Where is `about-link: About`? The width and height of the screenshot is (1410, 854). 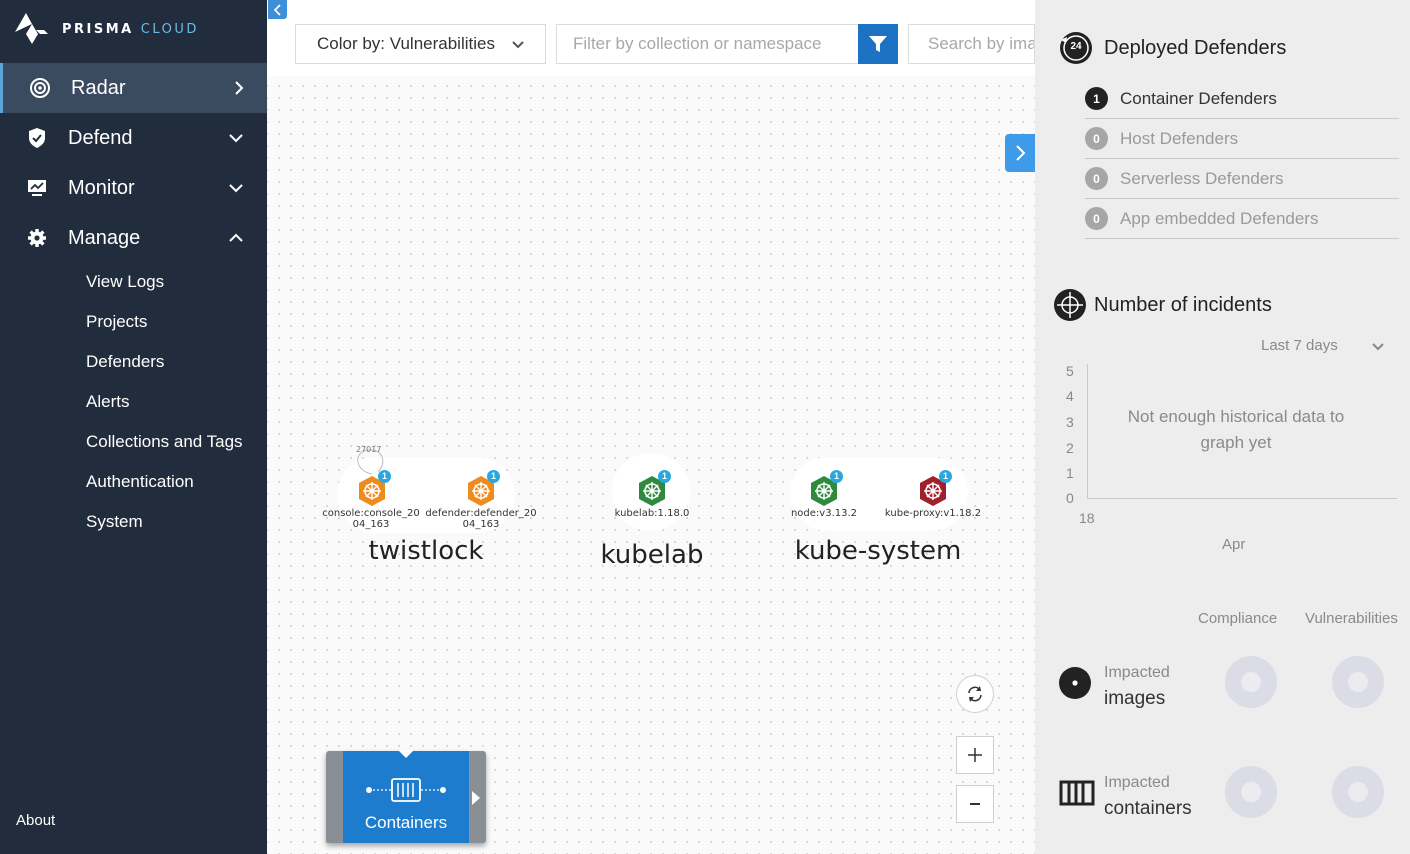
about-link: About is located at coordinates (35, 820).